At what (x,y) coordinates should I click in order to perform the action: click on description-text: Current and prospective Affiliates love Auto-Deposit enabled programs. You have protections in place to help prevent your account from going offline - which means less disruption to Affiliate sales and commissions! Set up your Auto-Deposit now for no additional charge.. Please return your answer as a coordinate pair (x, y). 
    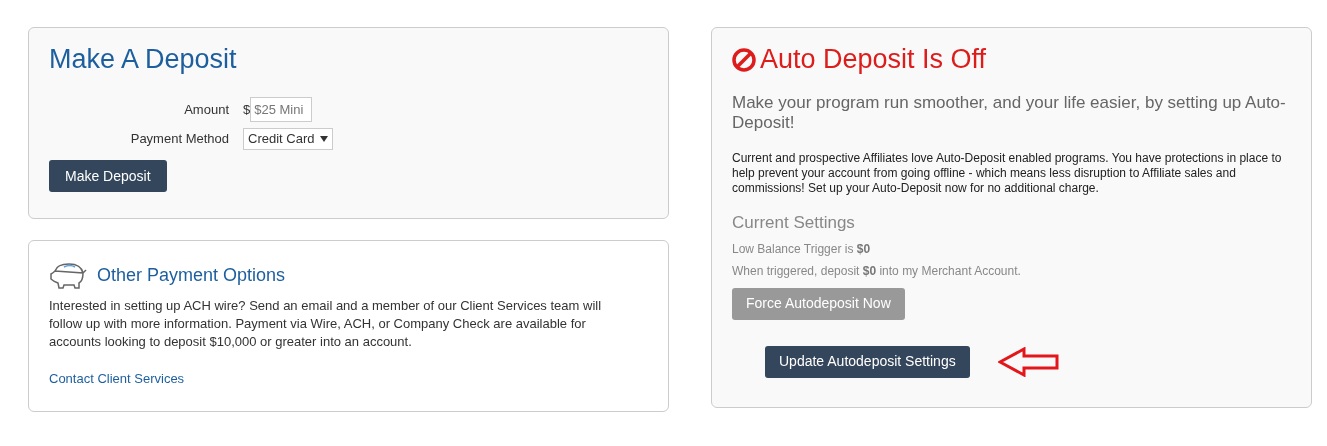
    Looking at the image, I should click on (1007, 173).